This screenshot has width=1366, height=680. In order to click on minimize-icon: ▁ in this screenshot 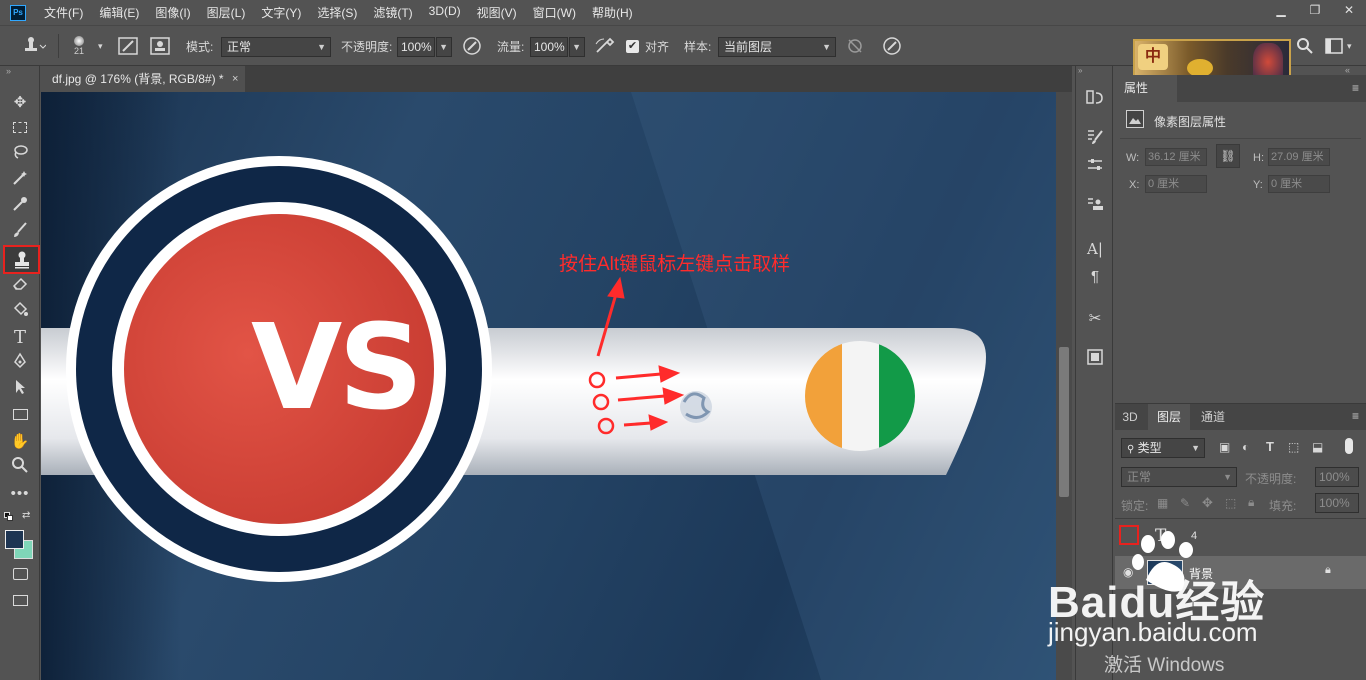, I will do `click(1281, 11)`.